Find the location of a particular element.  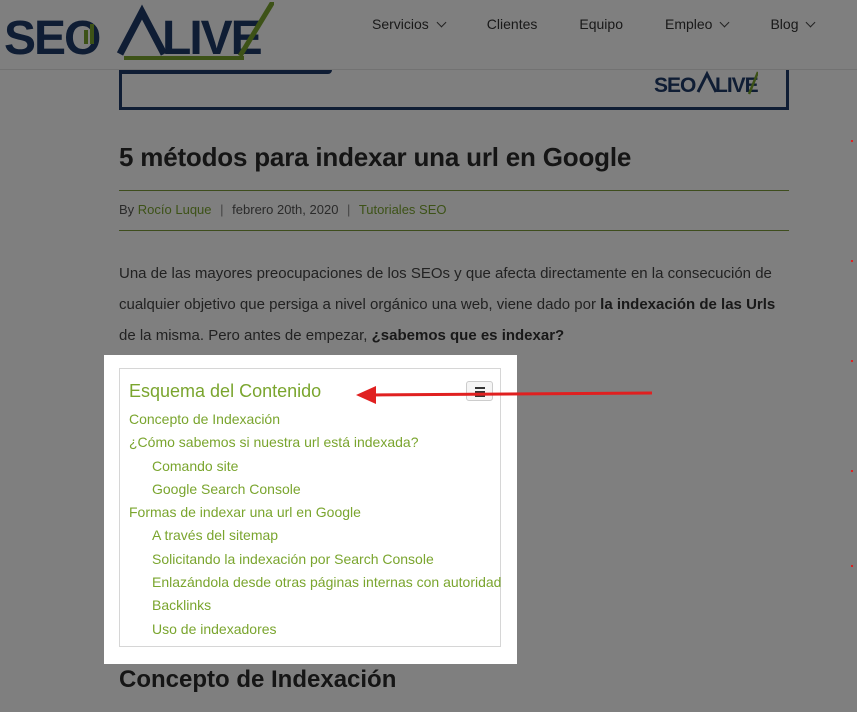

toc-item: Uso de indexadores is located at coordinates (315, 629).